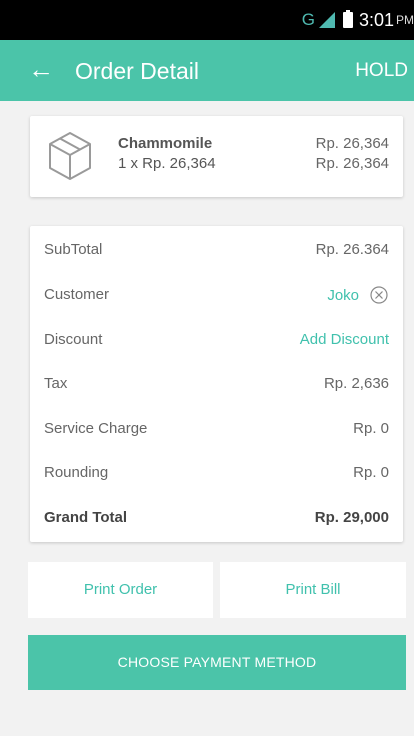  I want to click on service-charge-value: Rp. 0, so click(371, 428).